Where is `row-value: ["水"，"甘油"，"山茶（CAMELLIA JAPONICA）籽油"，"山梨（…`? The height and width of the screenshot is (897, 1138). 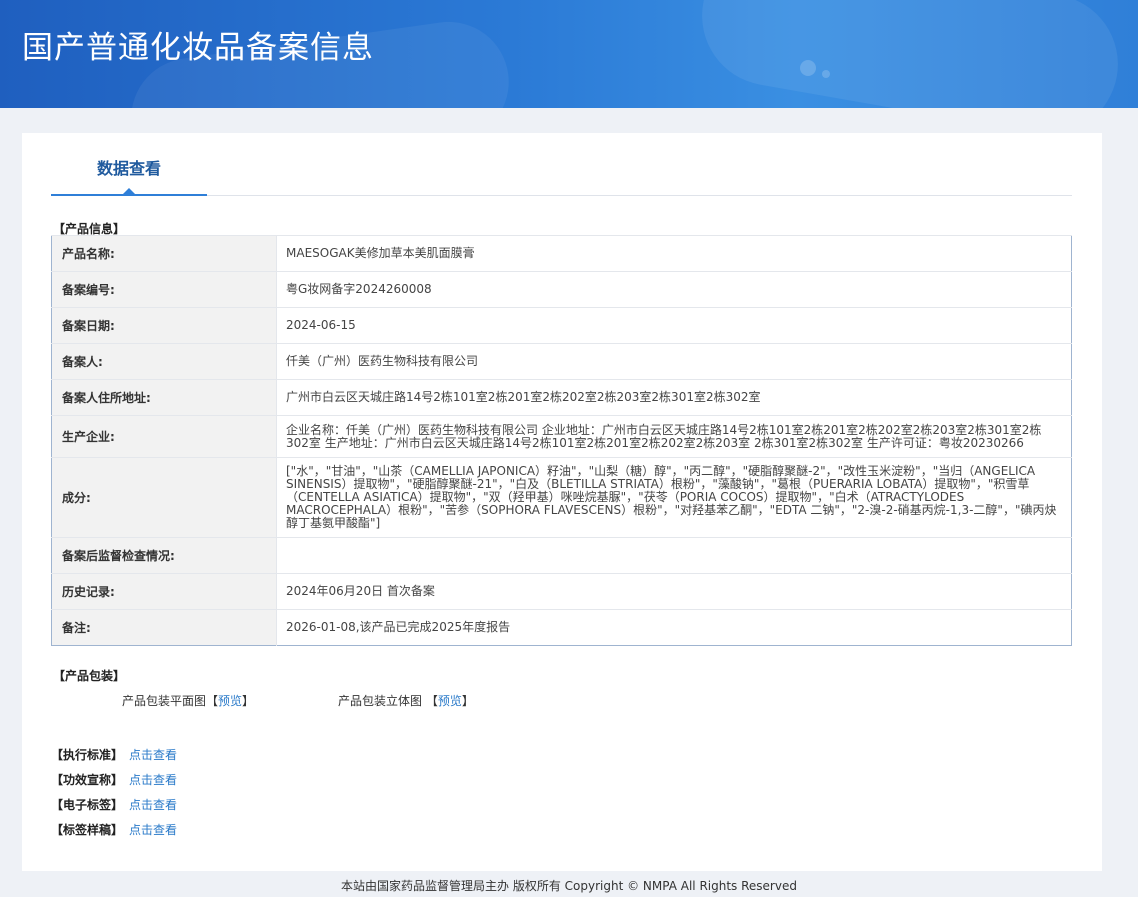
row-value: ["水"，"甘油"，"山茶（CAMELLIA JAPONICA）籽油"，"山梨（… is located at coordinates (674, 497).